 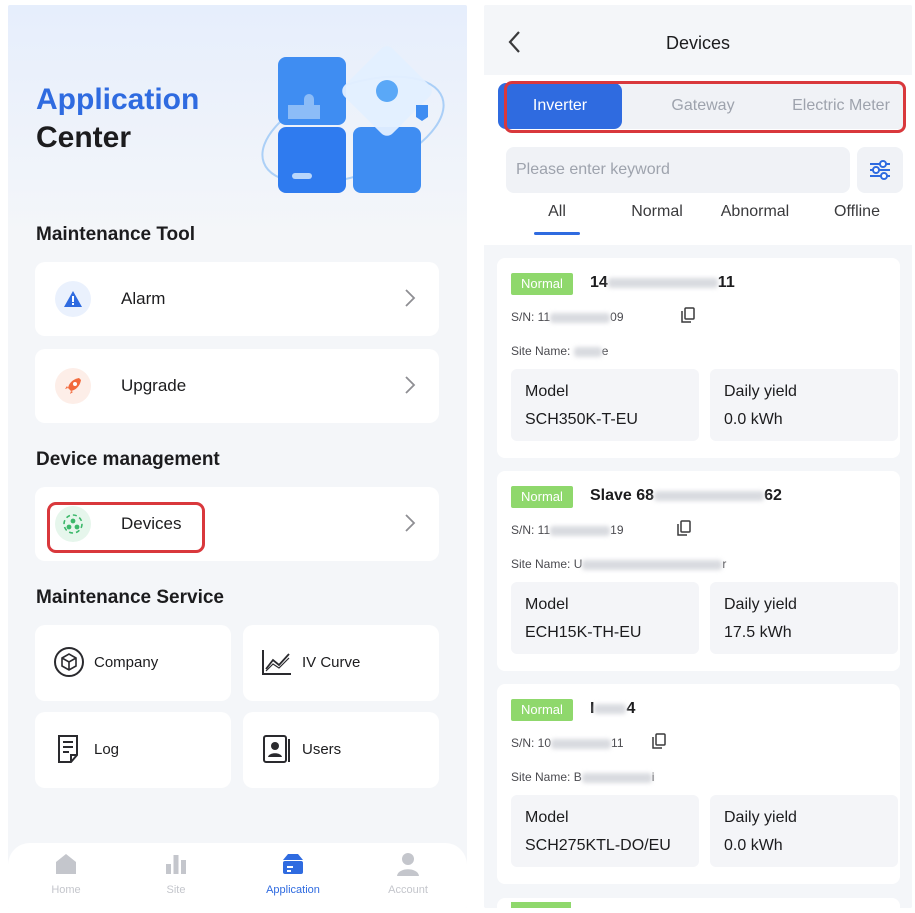 What do you see at coordinates (531, 743) in the screenshot?
I see `serial-prefix: S/N: 10` at bounding box center [531, 743].